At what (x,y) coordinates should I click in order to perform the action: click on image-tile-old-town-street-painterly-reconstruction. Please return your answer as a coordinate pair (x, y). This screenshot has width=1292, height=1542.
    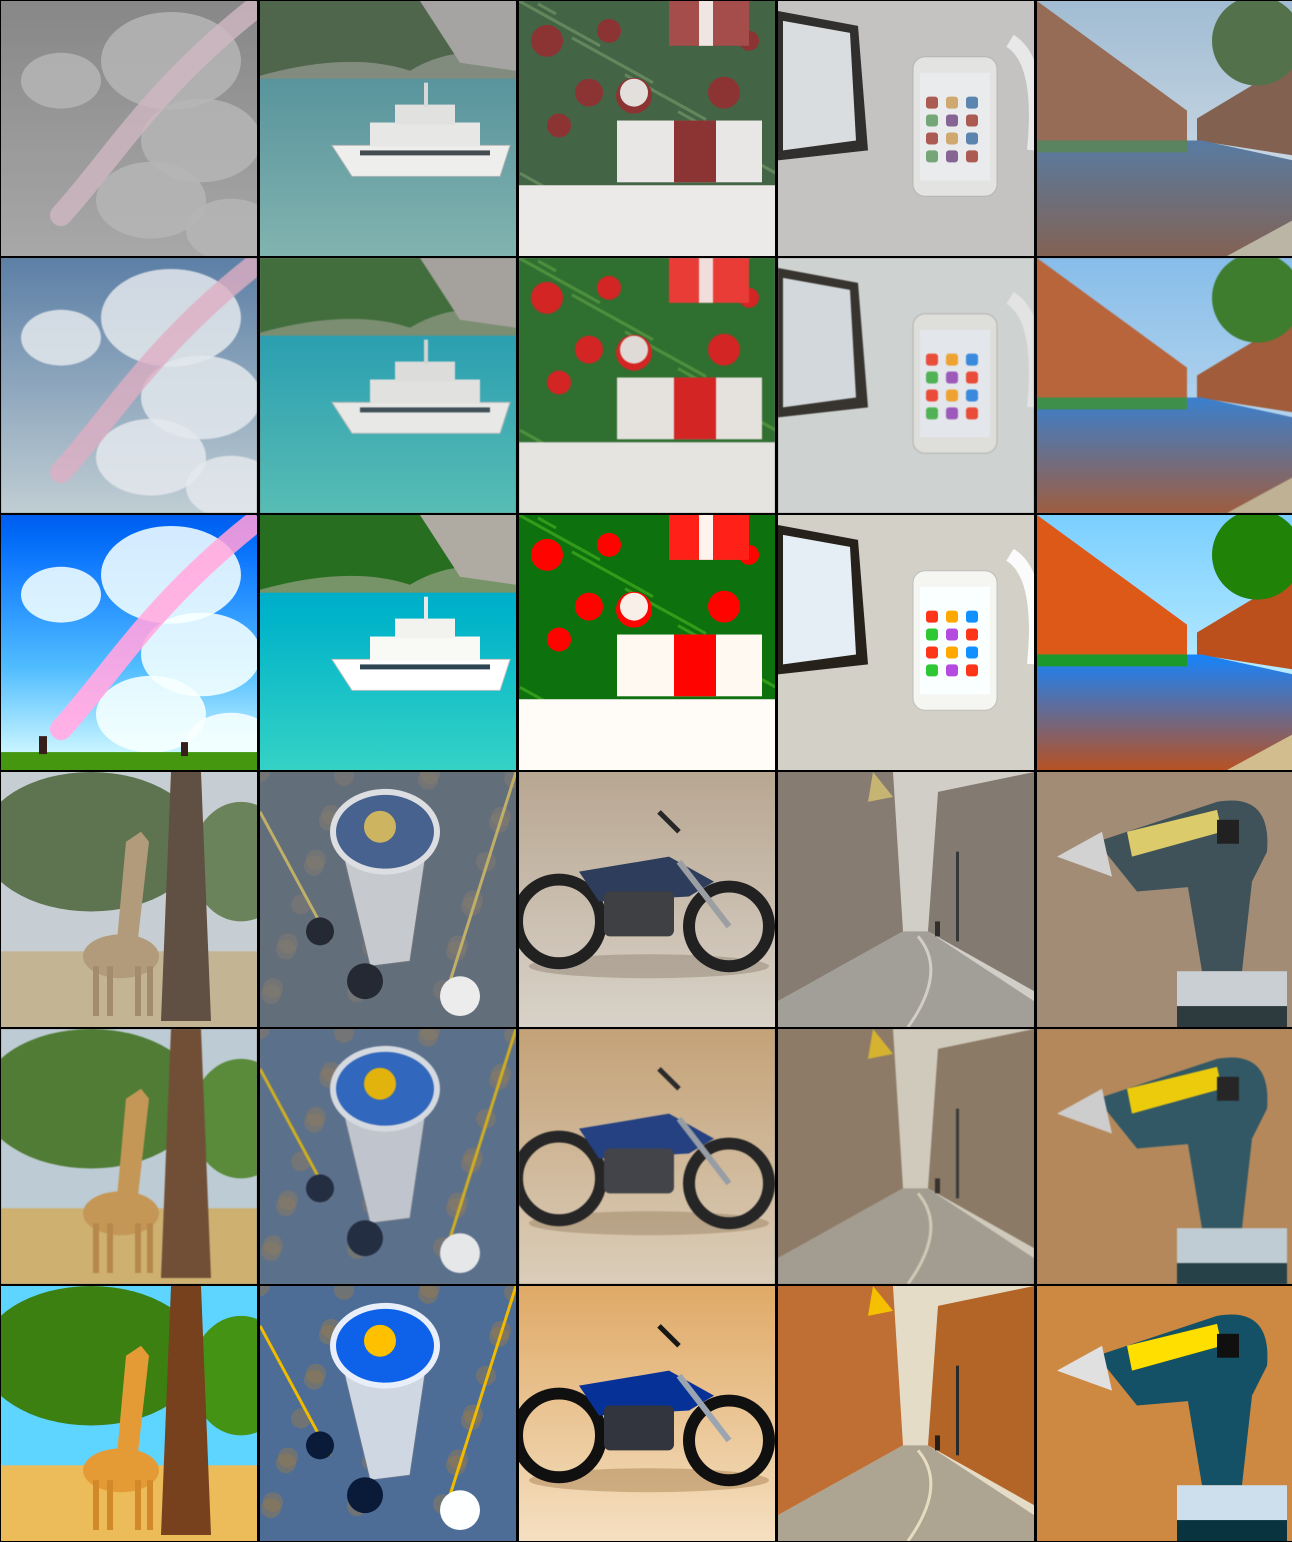
    Looking at the image, I should click on (906, 1156).